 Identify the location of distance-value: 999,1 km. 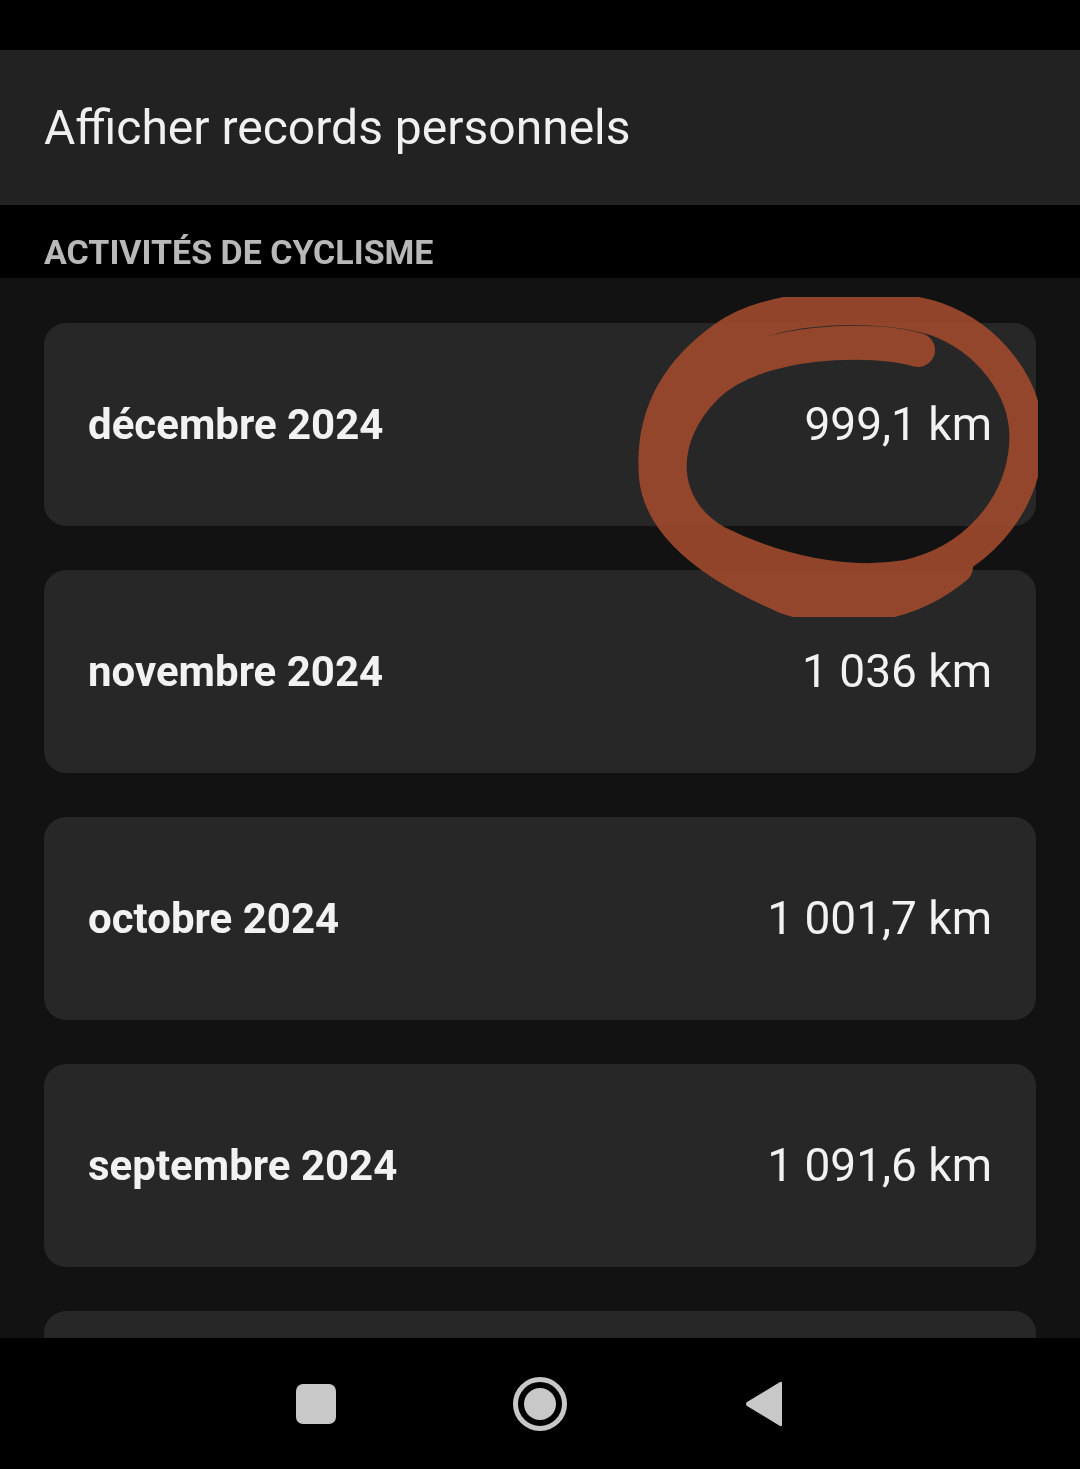
(898, 424).